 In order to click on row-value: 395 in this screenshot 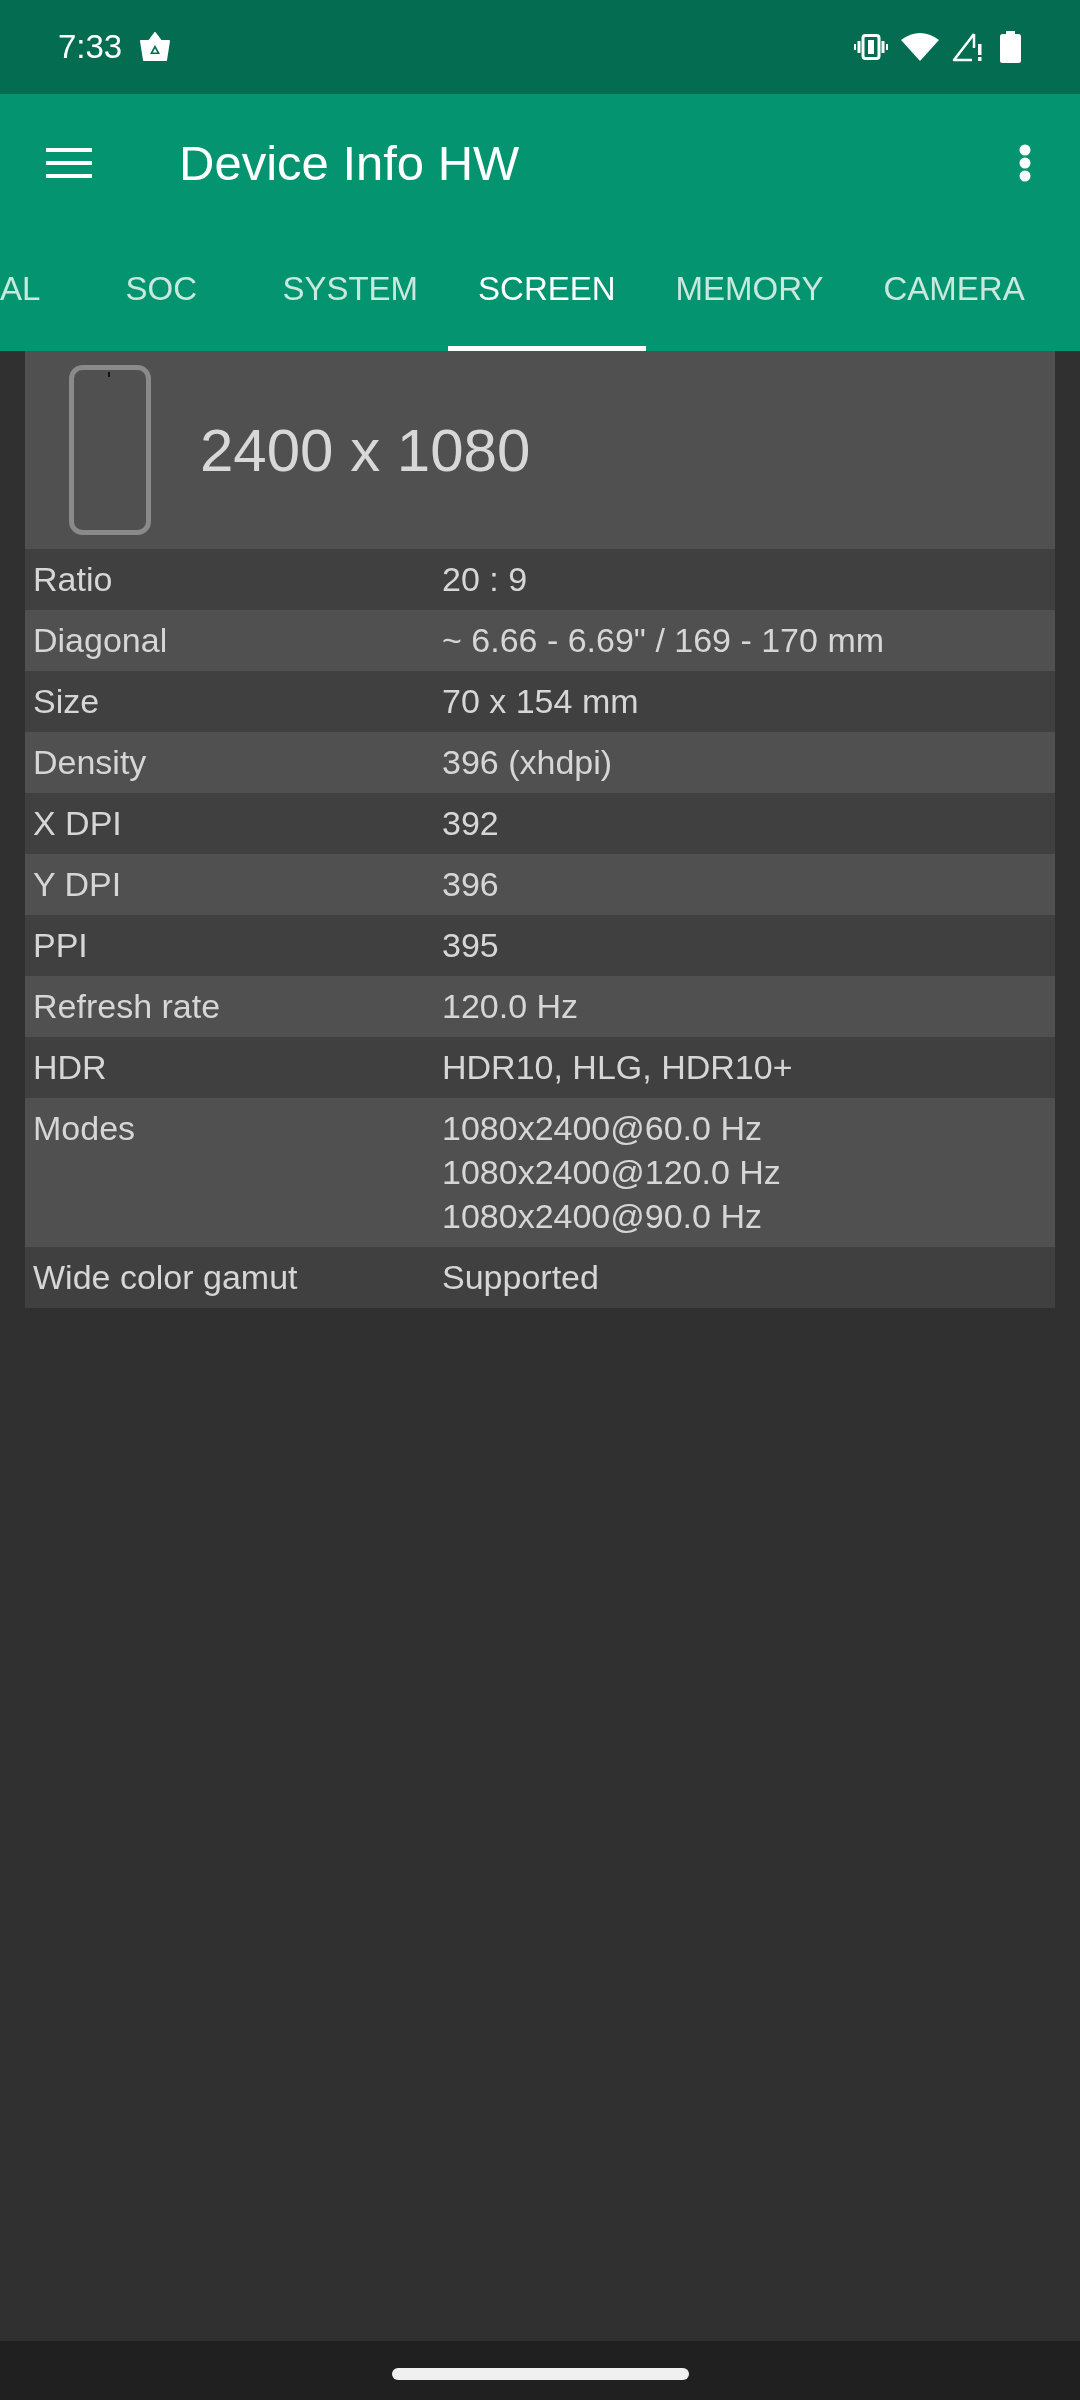, I will do `click(470, 945)`.